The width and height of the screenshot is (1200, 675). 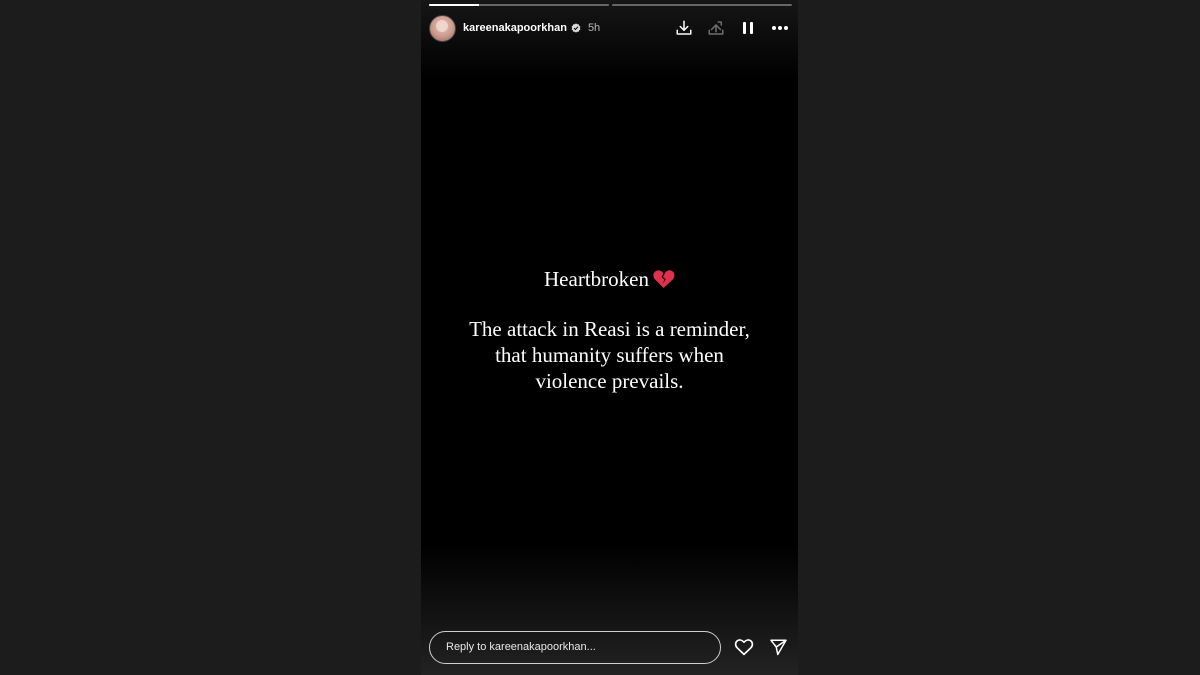 I want to click on post-time: 5h, so click(x=594, y=28).